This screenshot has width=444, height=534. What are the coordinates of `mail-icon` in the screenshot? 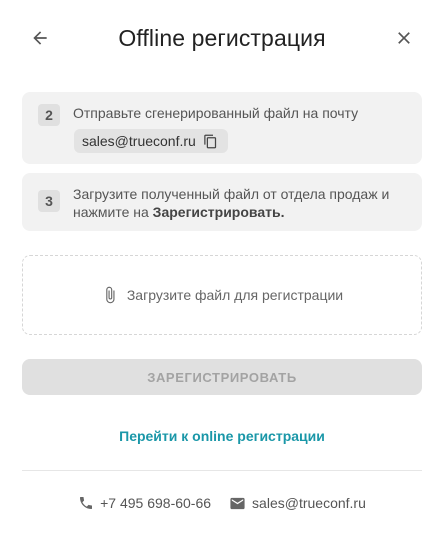 It's located at (237, 503).